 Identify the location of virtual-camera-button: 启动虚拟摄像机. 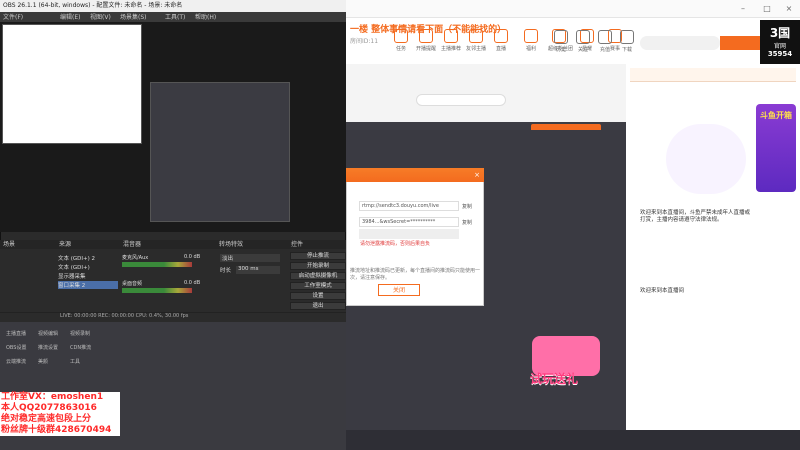
(318, 276).